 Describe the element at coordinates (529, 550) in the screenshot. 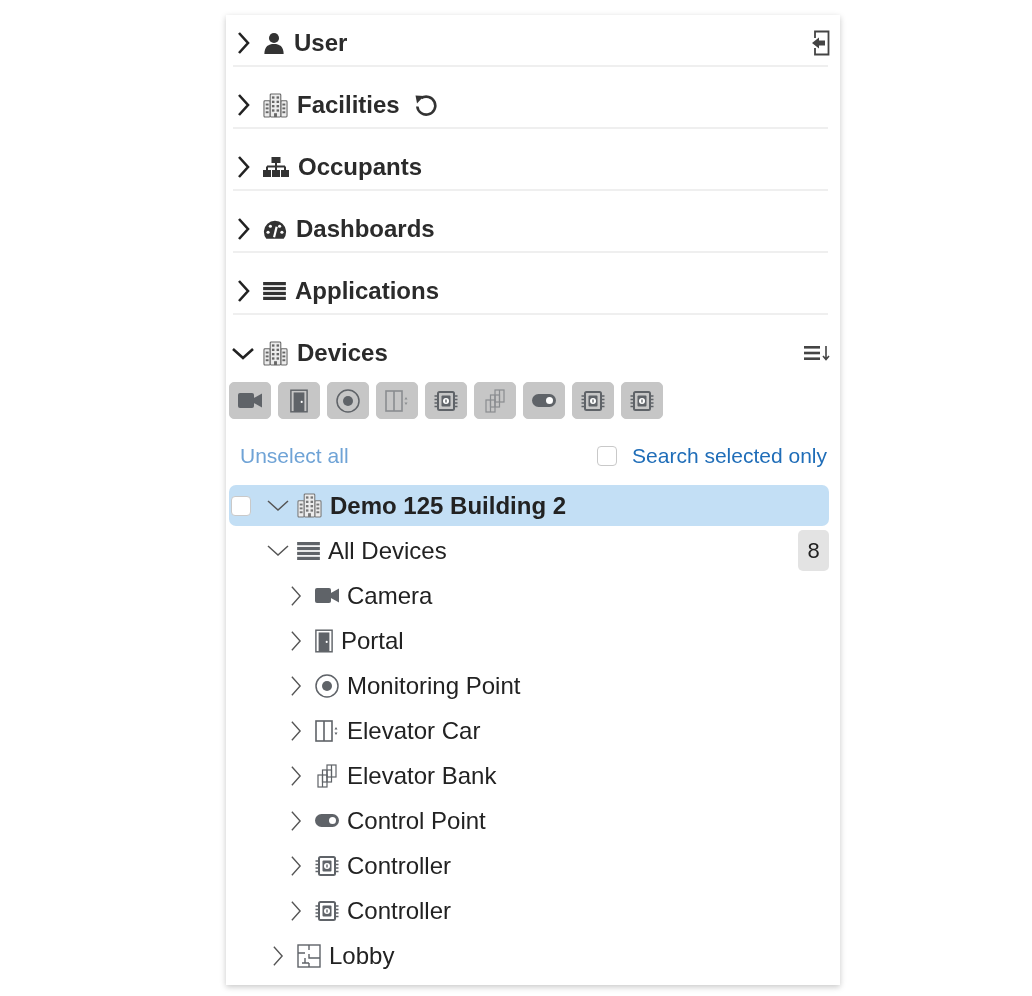

I see `tree-row: All Devices 8` at that location.